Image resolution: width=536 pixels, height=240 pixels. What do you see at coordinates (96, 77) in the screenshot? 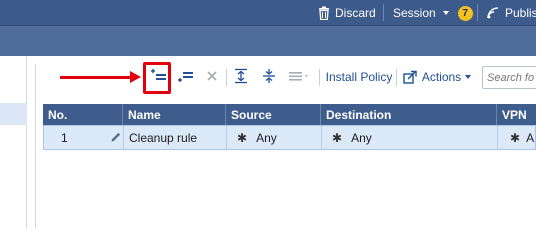
I see `annotation-arrow-shaft` at bounding box center [96, 77].